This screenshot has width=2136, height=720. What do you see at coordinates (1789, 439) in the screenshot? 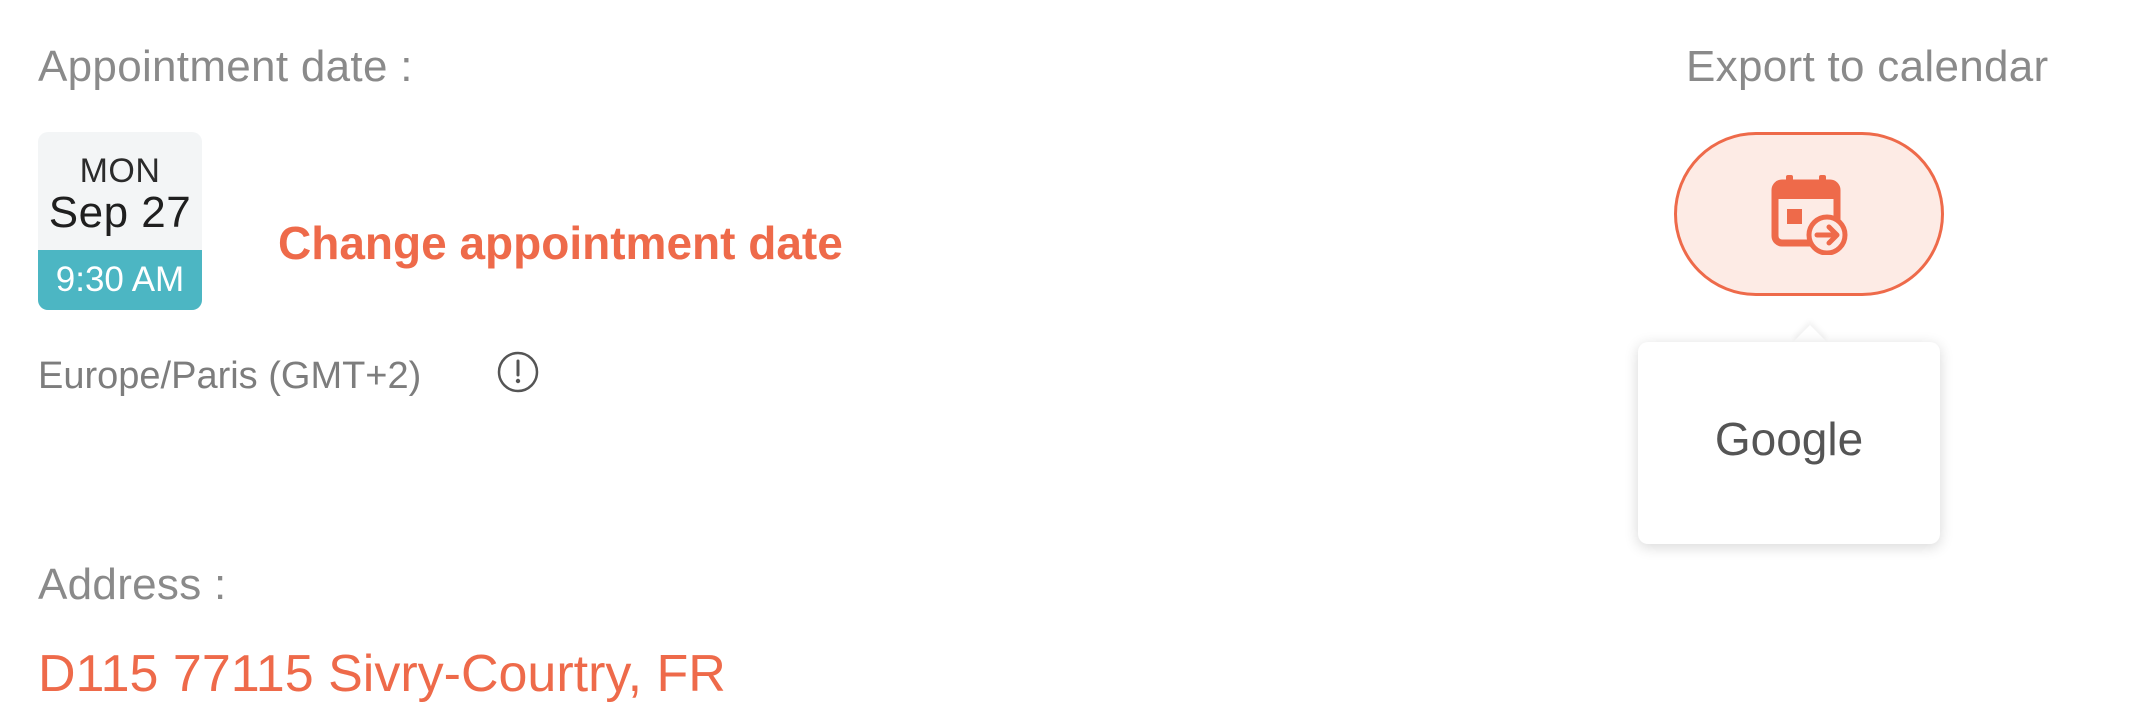
I see `export-google-option: Google` at bounding box center [1789, 439].